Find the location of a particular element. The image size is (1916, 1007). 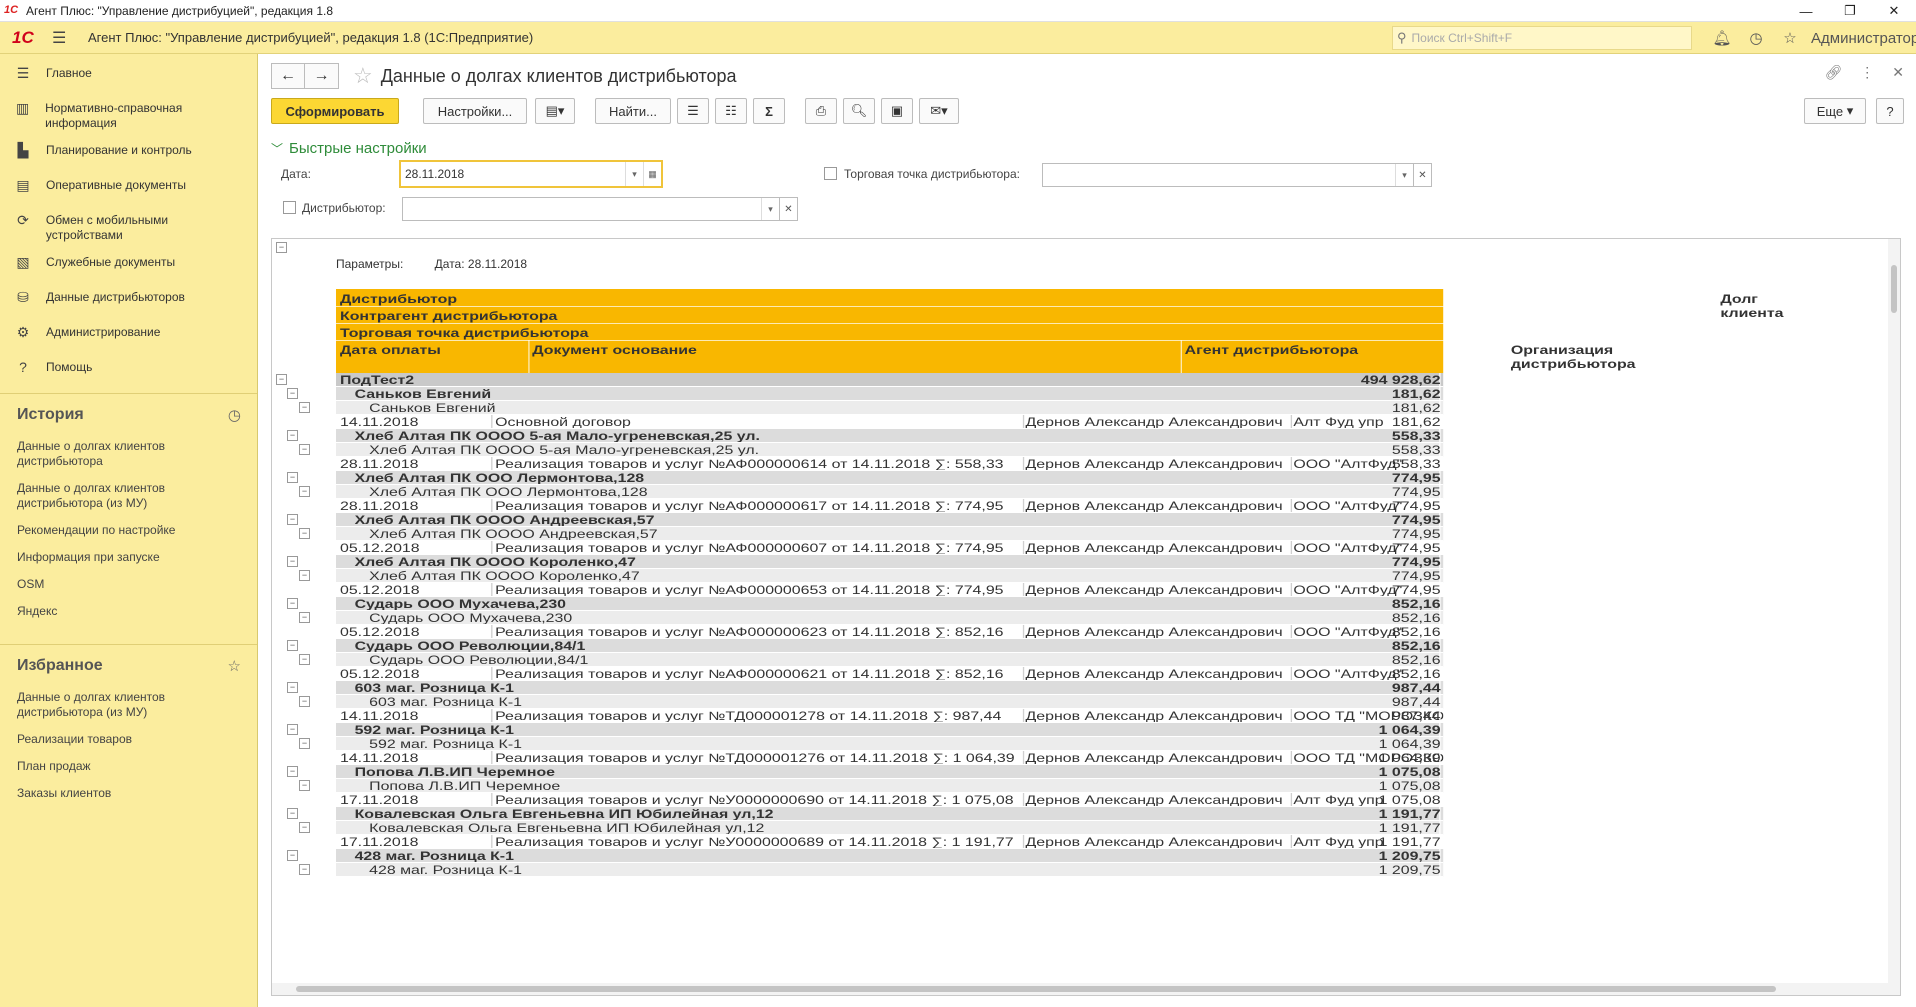

link-icon: 🔗︎ is located at coordinates (1833, 72).